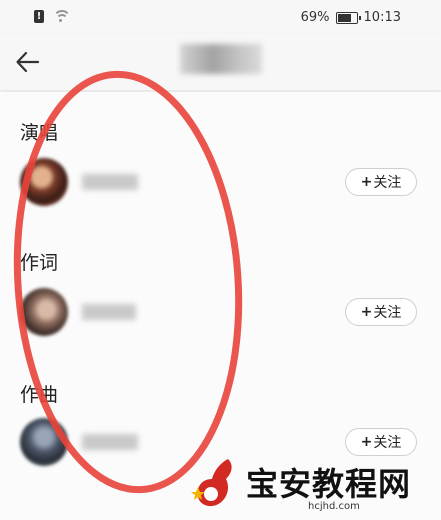 This screenshot has height=520, width=441. What do you see at coordinates (211, 483) in the screenshot?
I see `watermark-logo-icon` at bounding box center [211, 483].